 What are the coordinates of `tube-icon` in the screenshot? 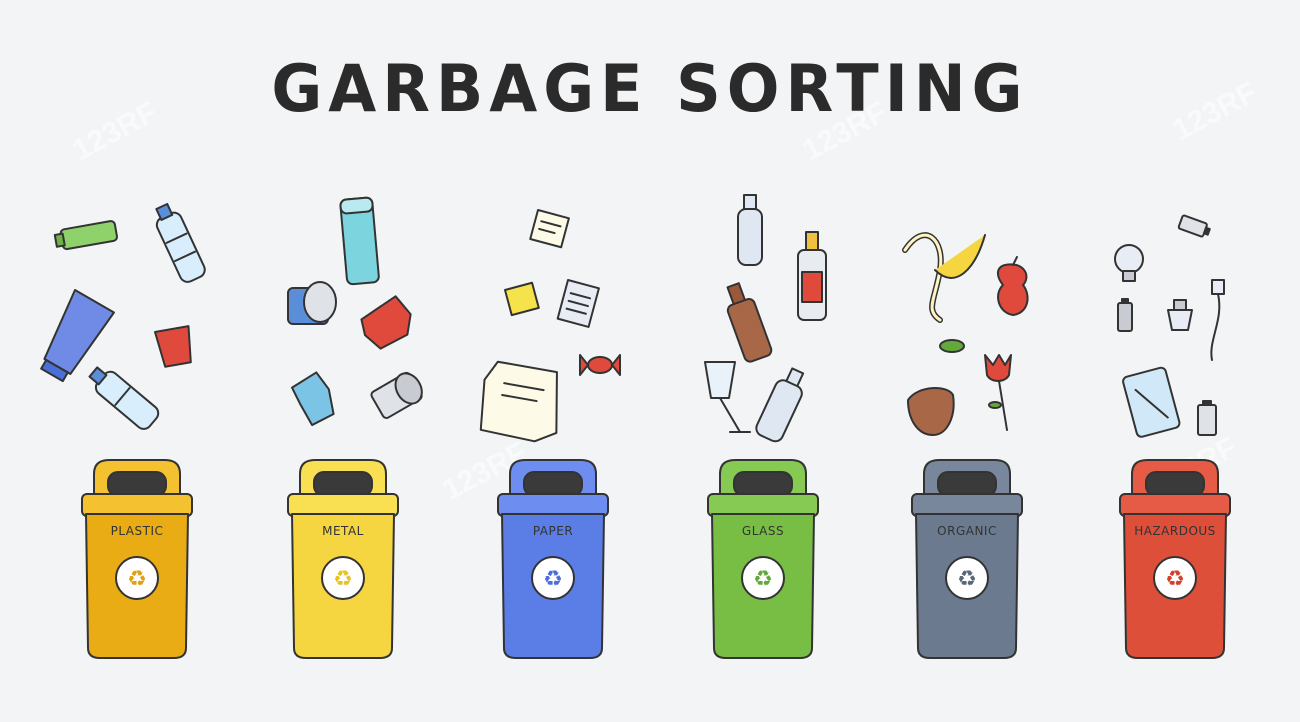 It's located at (86, 235).